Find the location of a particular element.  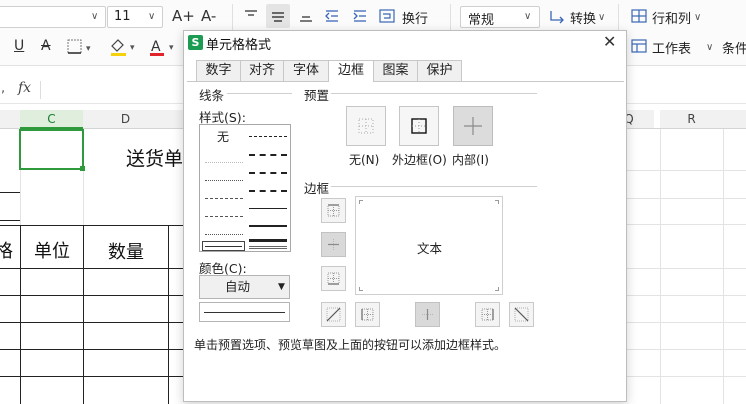

color-value: 自动 is located at coordinates (238, 286).